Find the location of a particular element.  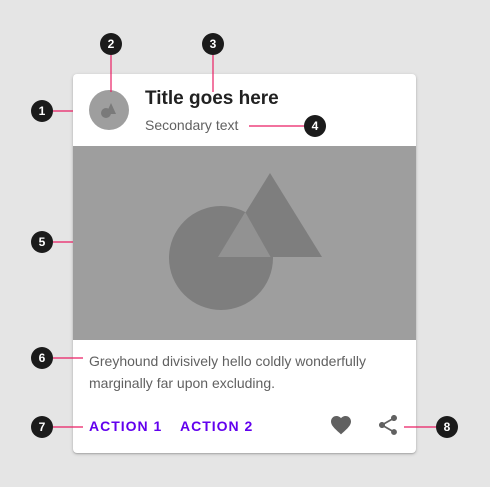

callout-badge-1: 1 is located at coordinates (42, 111).